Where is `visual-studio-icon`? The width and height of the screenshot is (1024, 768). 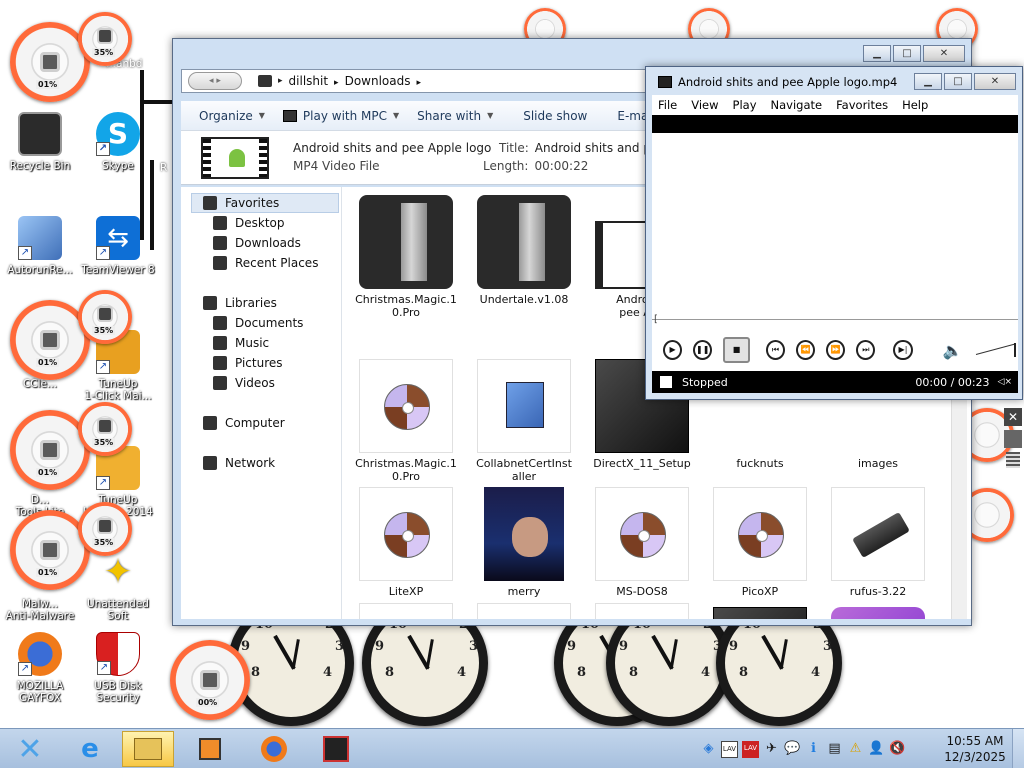
visual-studio-icon is located at coordinates (878, 613).